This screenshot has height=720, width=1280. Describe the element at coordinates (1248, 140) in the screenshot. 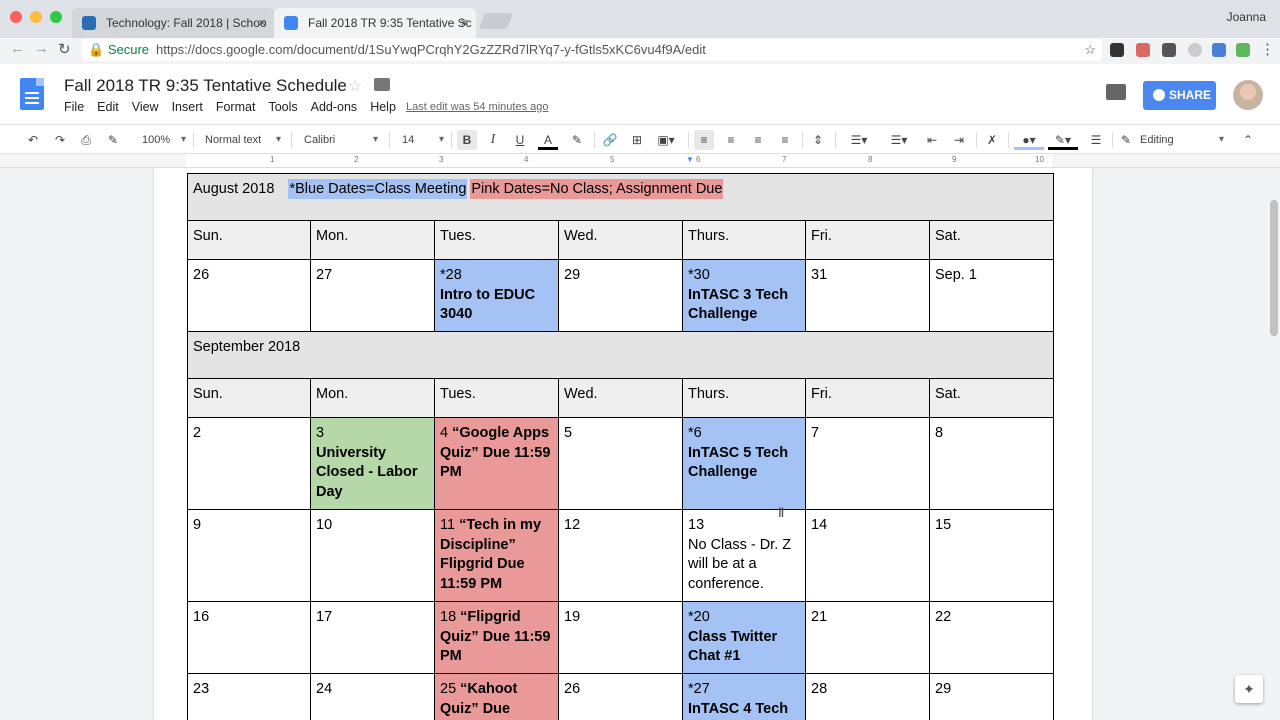

I see `collapse-icon: ⌃` at that location.